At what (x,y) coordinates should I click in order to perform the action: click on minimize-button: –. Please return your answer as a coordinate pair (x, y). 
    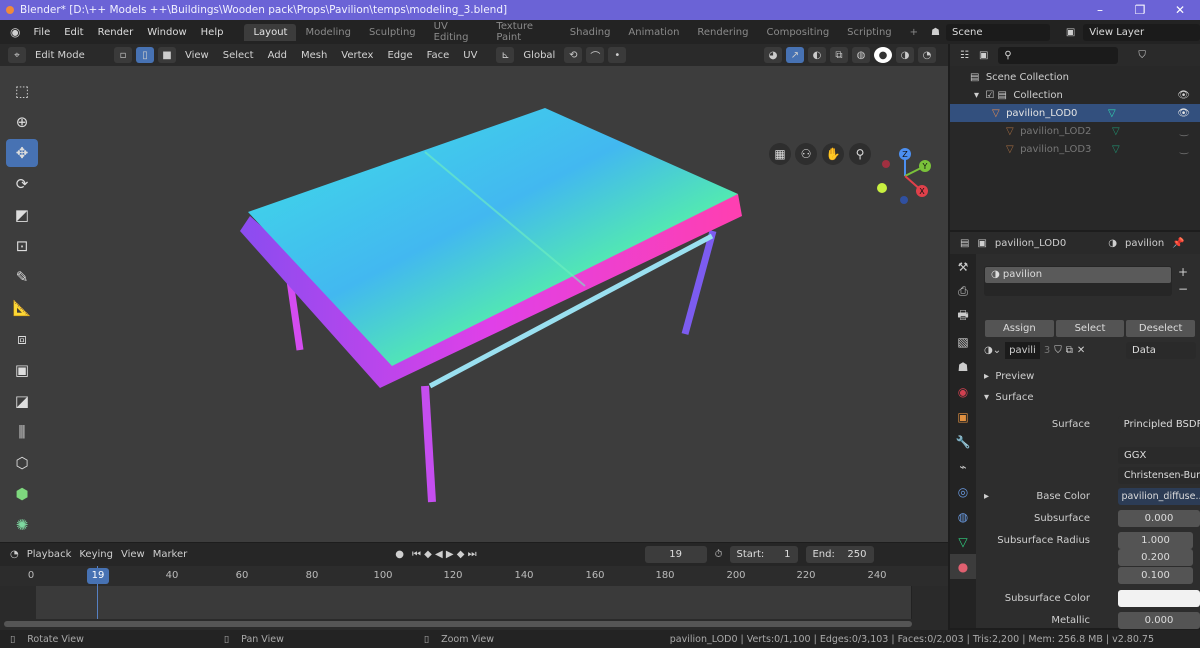
    Looking at the image, I should click on (1100, 10).